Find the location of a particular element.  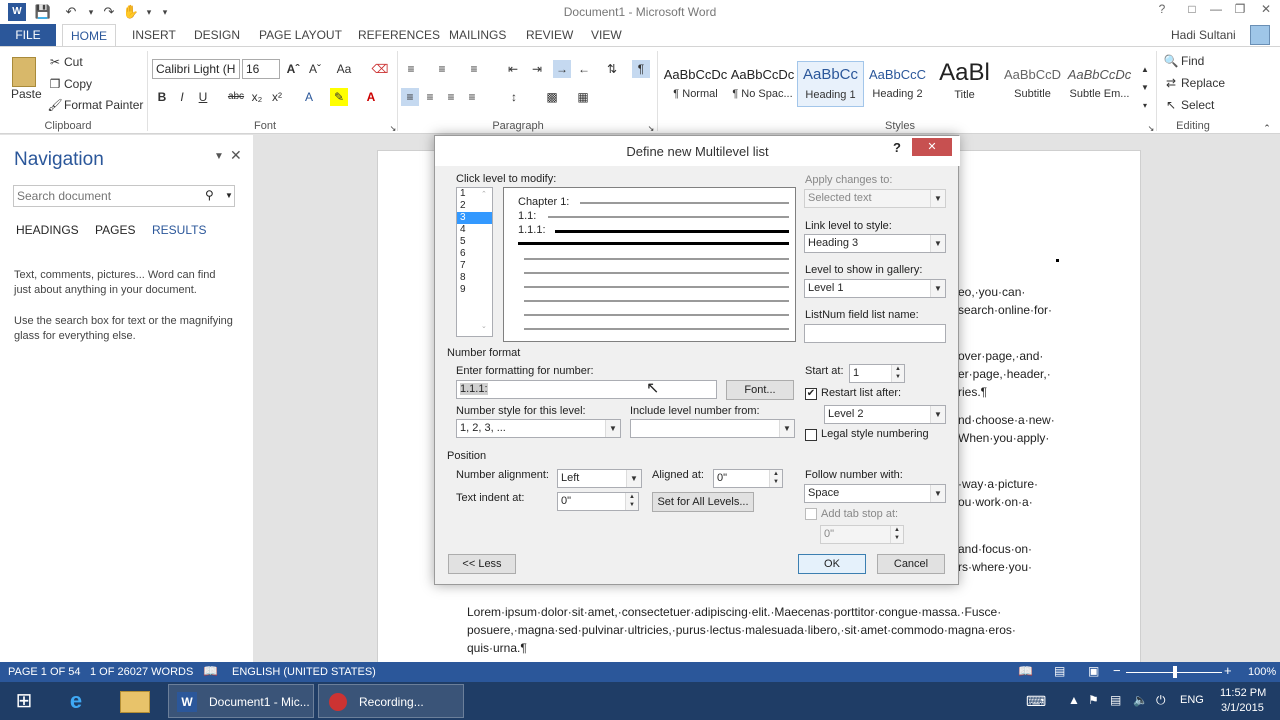

nav-close-icon: ✕ is located at coordinates (236, 155).